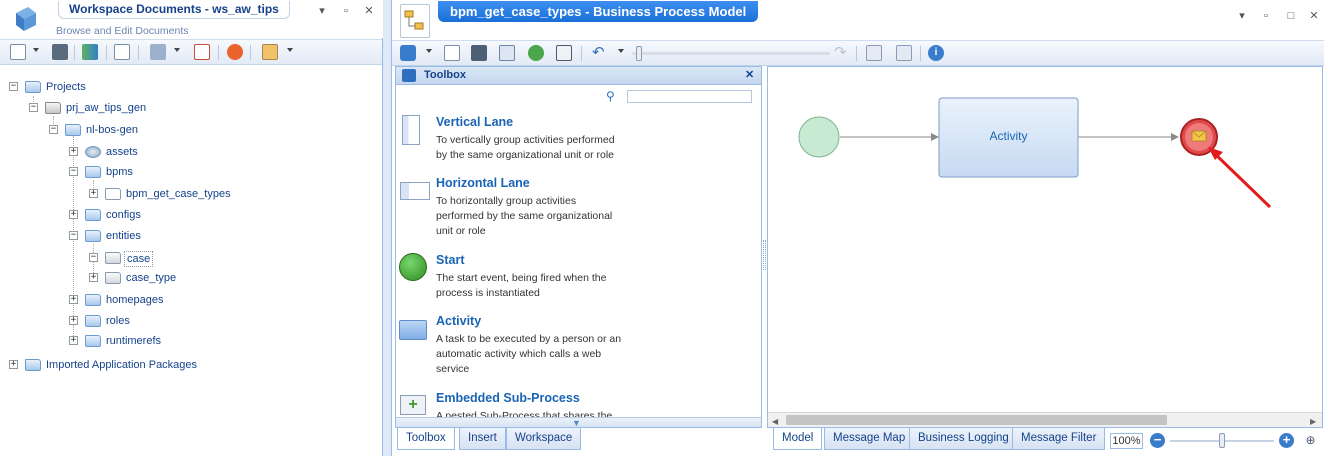 The width and height of the screenshot is (1325, 456). Describe the element at coordinates (452, 53) in the screenshot. I see `new-icon` at that location.